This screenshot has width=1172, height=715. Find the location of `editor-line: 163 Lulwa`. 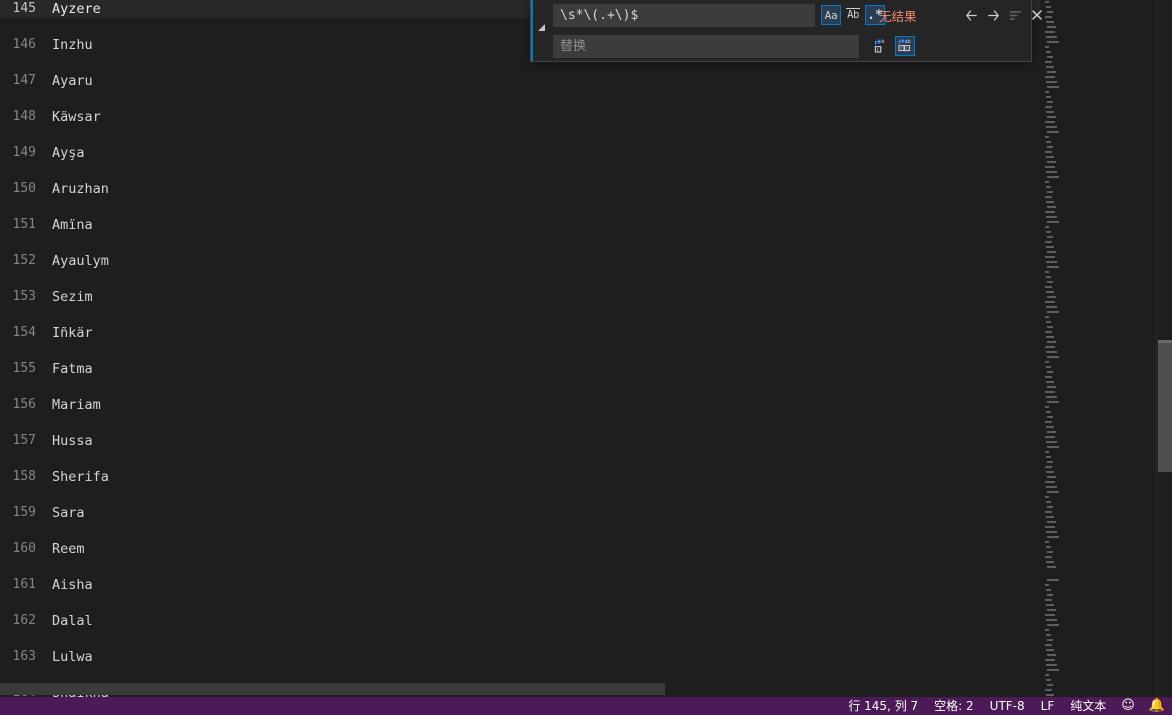

editor-line: 163 Lulwa is located at coordinates (520, 657).